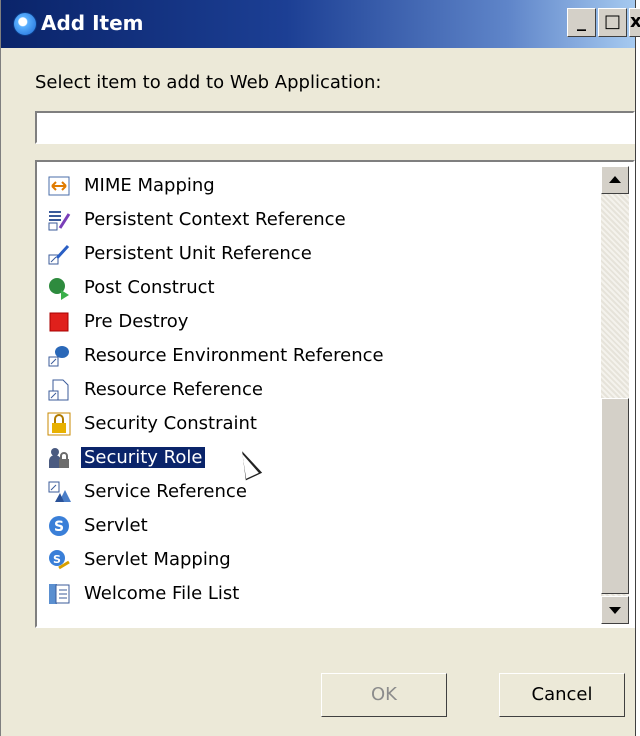 The image size is (640, 736). I want to click on item-label: Service Reference, so click(165, 491).